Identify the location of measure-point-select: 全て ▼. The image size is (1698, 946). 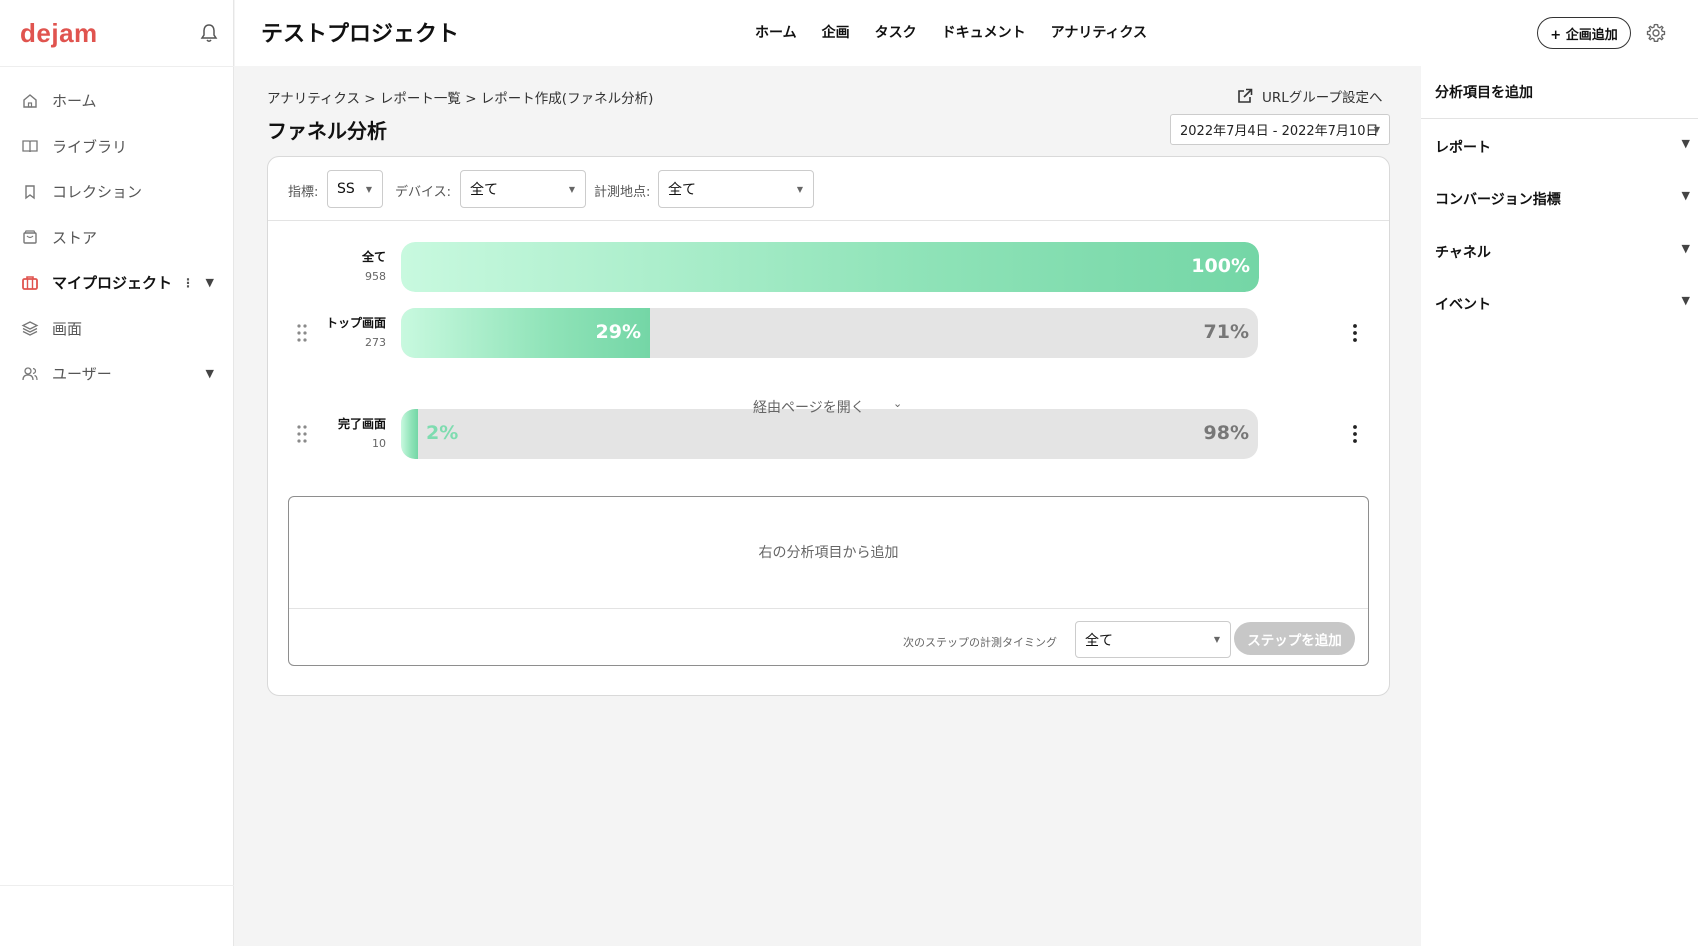
(736, 189).